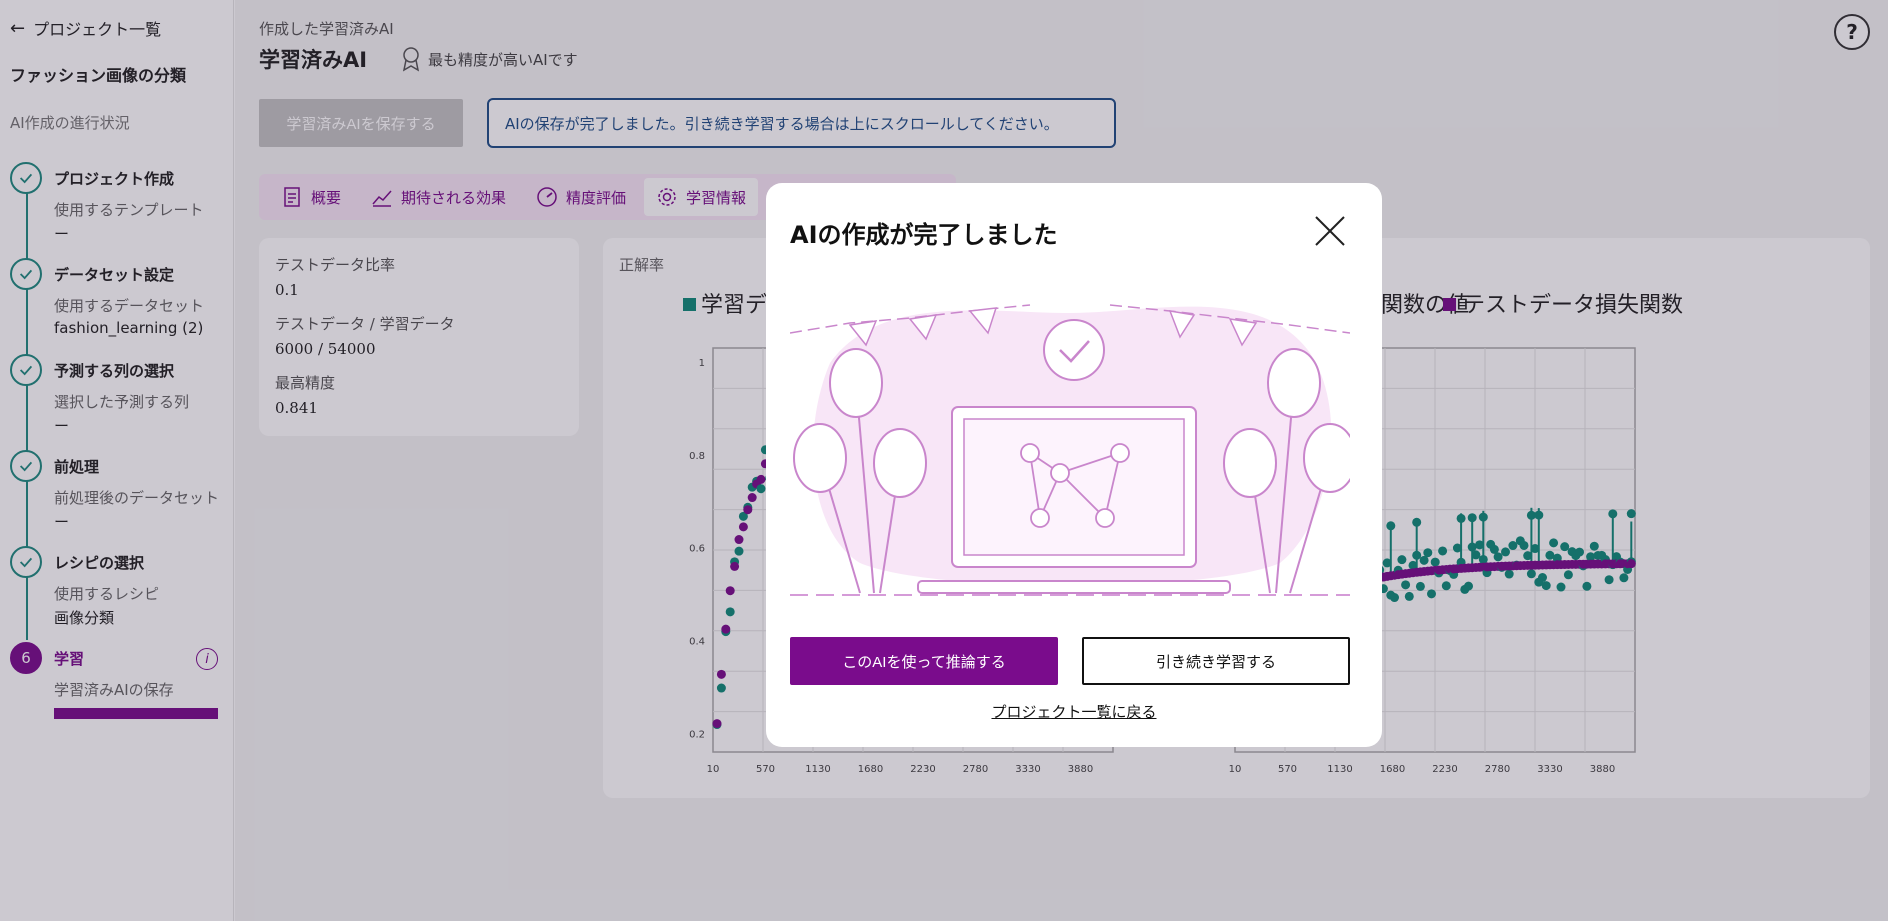 The height and width of the screenshot is (921, 1888). What do you see at coordinates (1330, 231) in the screenshot?
I see `close-icon` at bounding box center [1330, 231].